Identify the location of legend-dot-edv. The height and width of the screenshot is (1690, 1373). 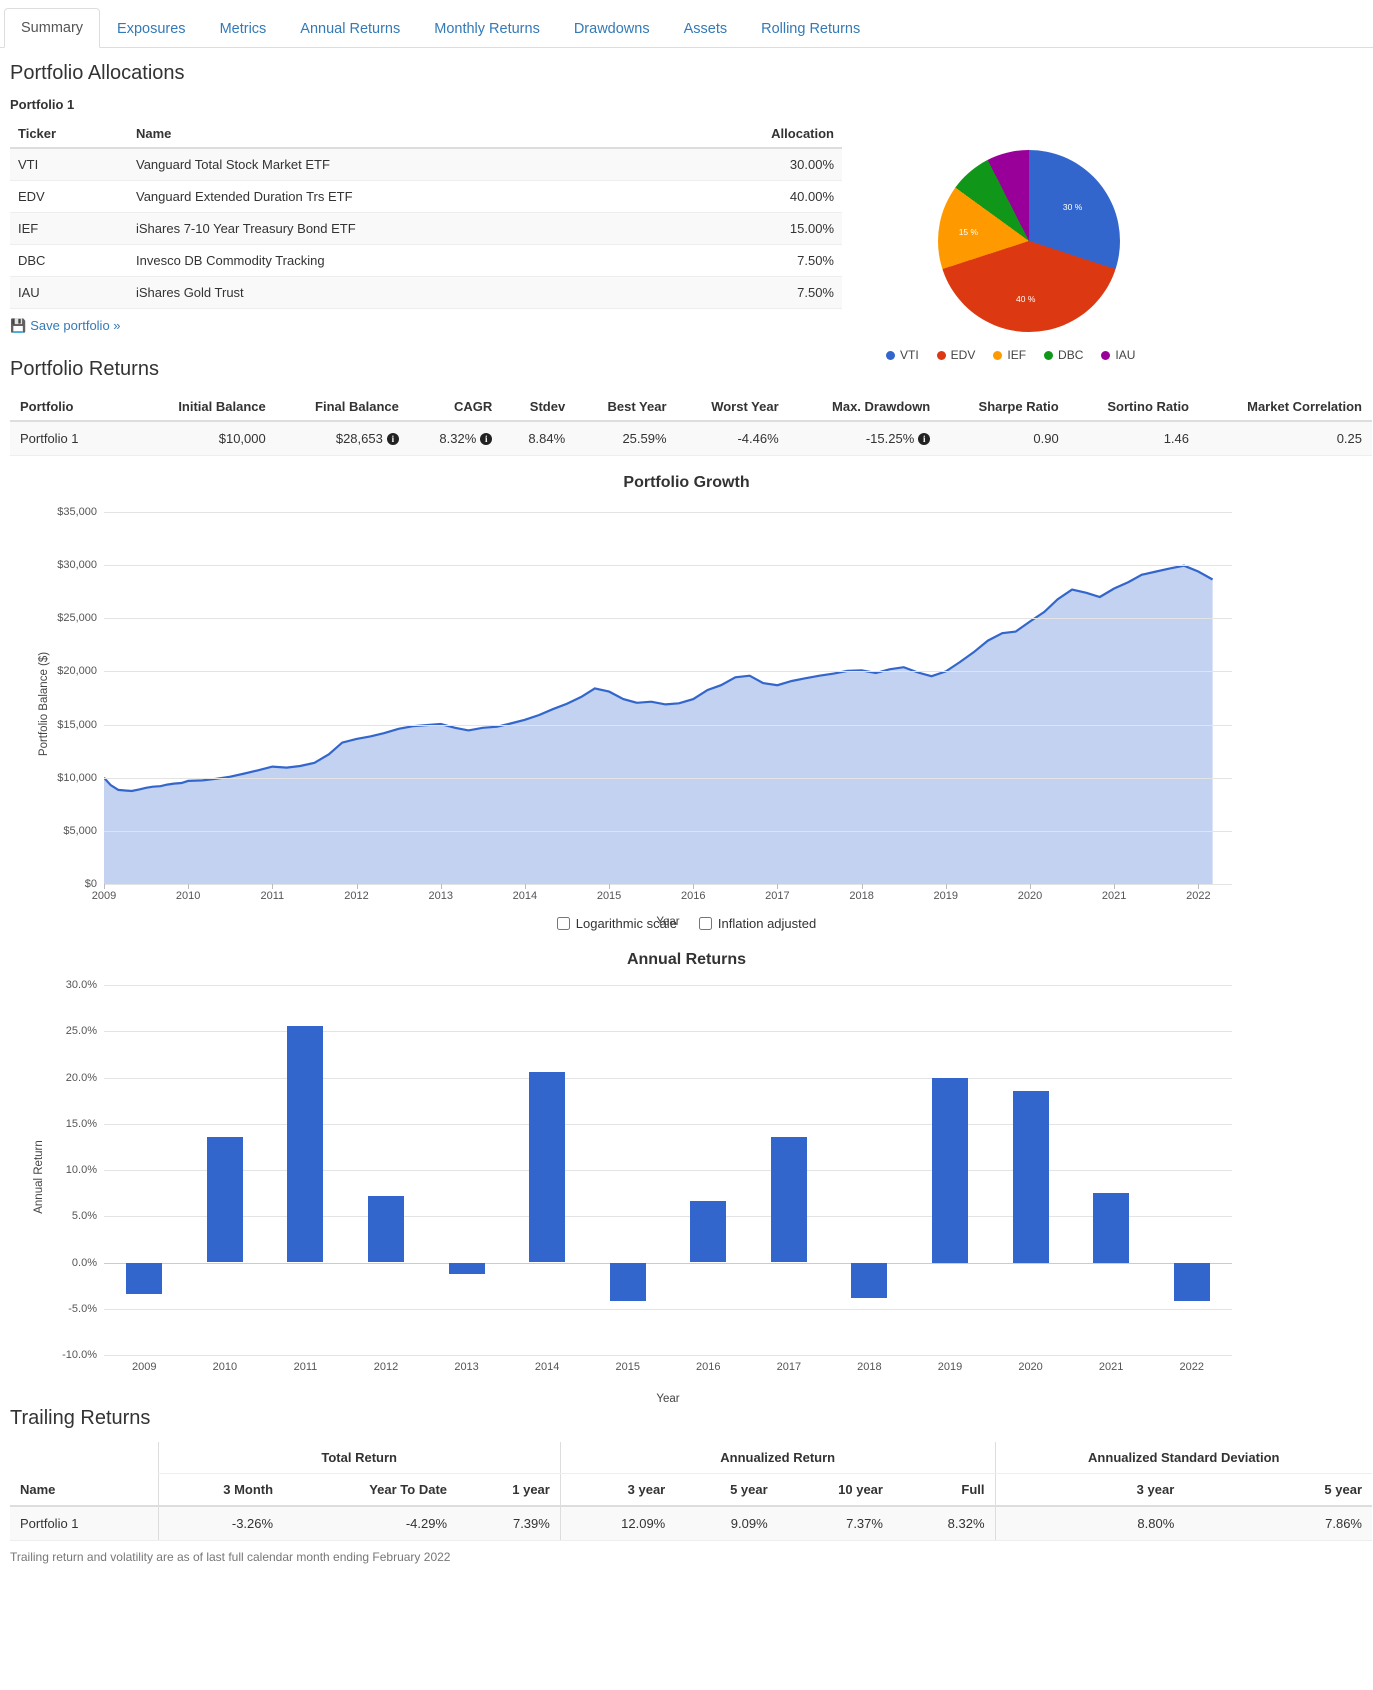
(941, 355).